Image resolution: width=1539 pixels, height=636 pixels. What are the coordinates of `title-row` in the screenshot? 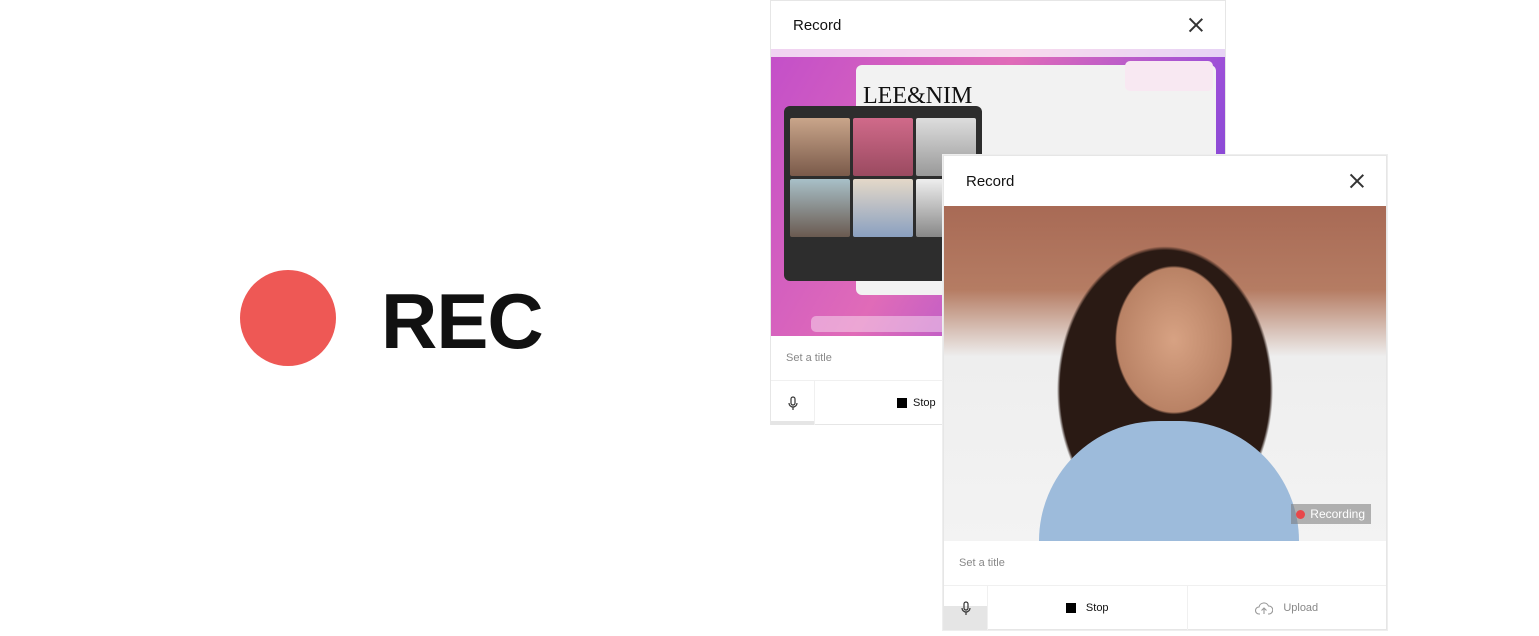 It's located at (1165, 563).